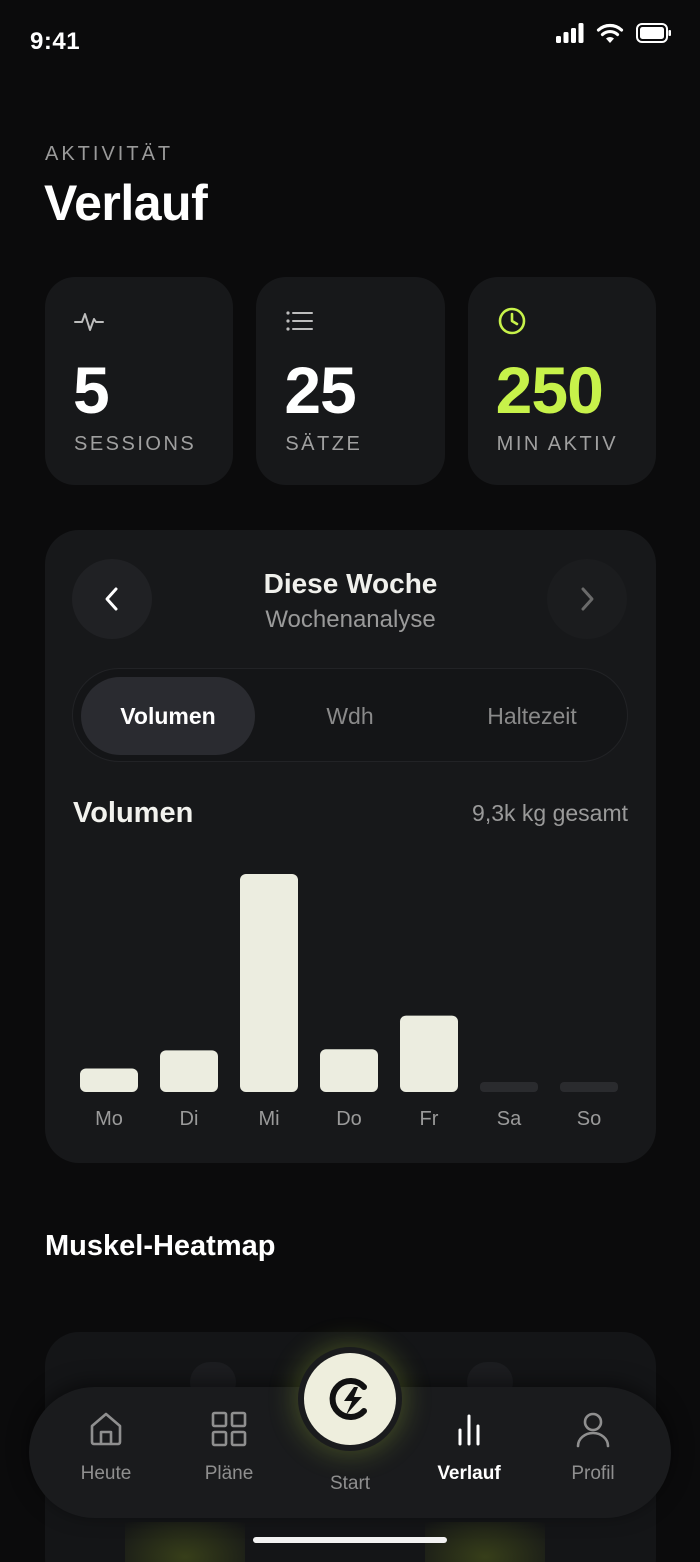  What do you see at coordinates (268, 1119) in the screenshot?
I see `x-tick-label: Mi` at bounding box center [268, 1119].